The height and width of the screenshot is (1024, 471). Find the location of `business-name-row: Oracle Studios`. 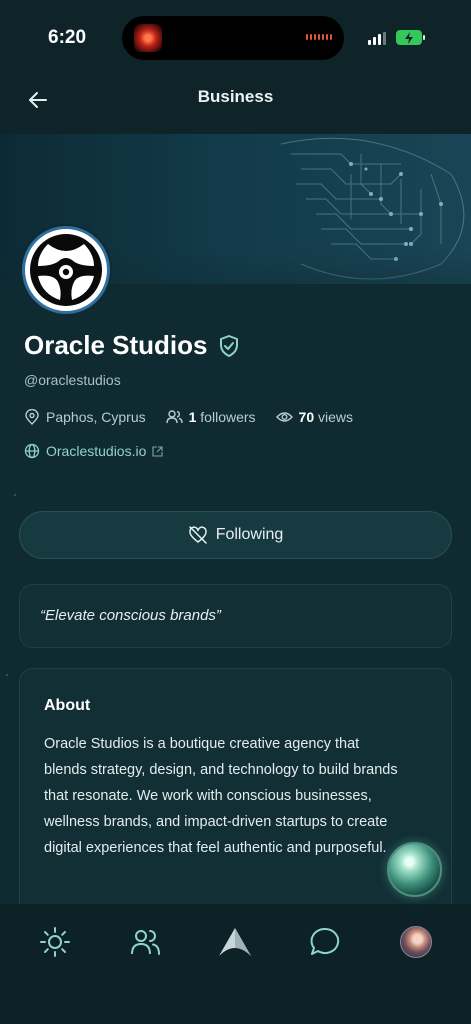

business-name-row: Oracle Studios is located at coordinates (132, 345).